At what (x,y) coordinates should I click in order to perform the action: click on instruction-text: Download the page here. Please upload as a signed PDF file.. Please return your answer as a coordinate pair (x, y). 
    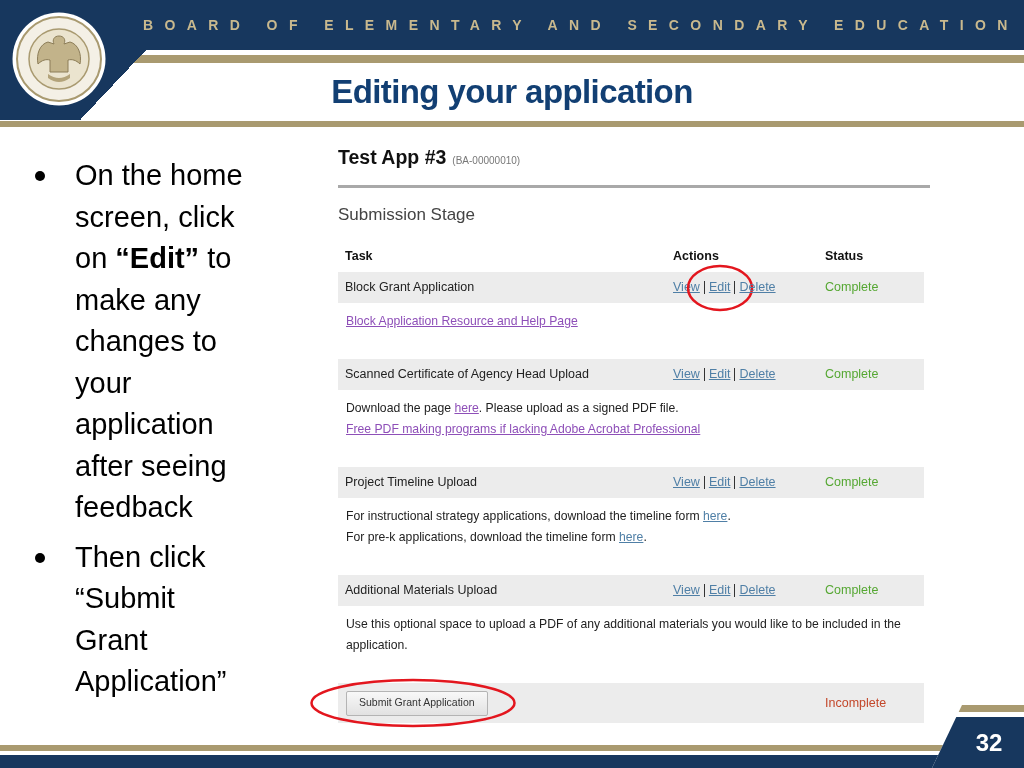
    Looking at the image, I should click on (513, 408).